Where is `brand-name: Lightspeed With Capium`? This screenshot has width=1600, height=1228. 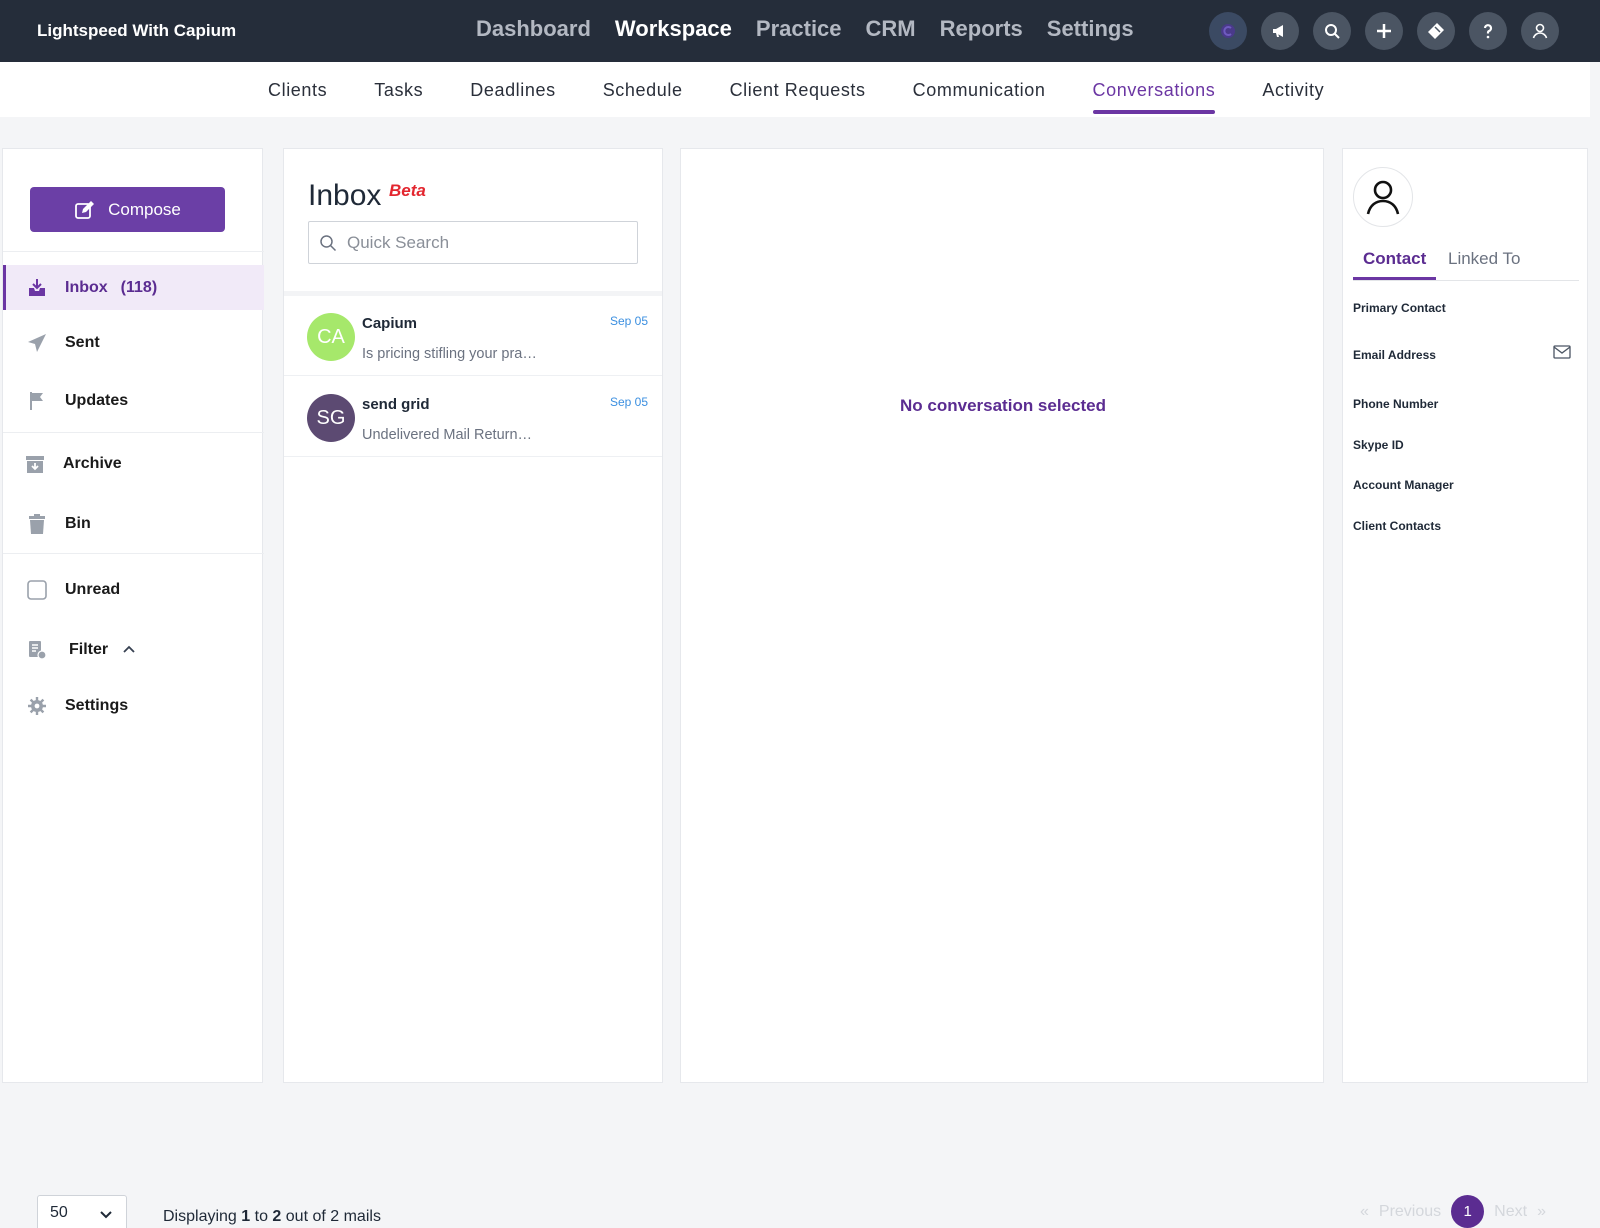
brand-name: Lightspeed With Capium is located at coordinates (136, 31).